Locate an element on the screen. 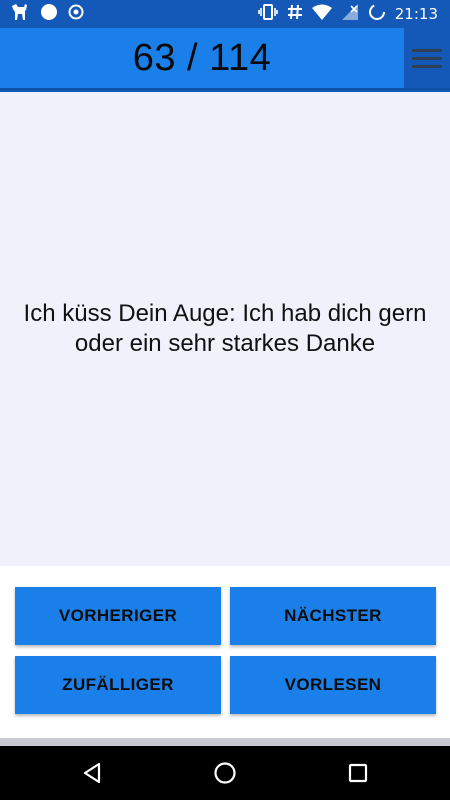 The width and height of the screenshot is (450, 800). read-aloud-button: VORLESEN is located at coordinates (333, 685).